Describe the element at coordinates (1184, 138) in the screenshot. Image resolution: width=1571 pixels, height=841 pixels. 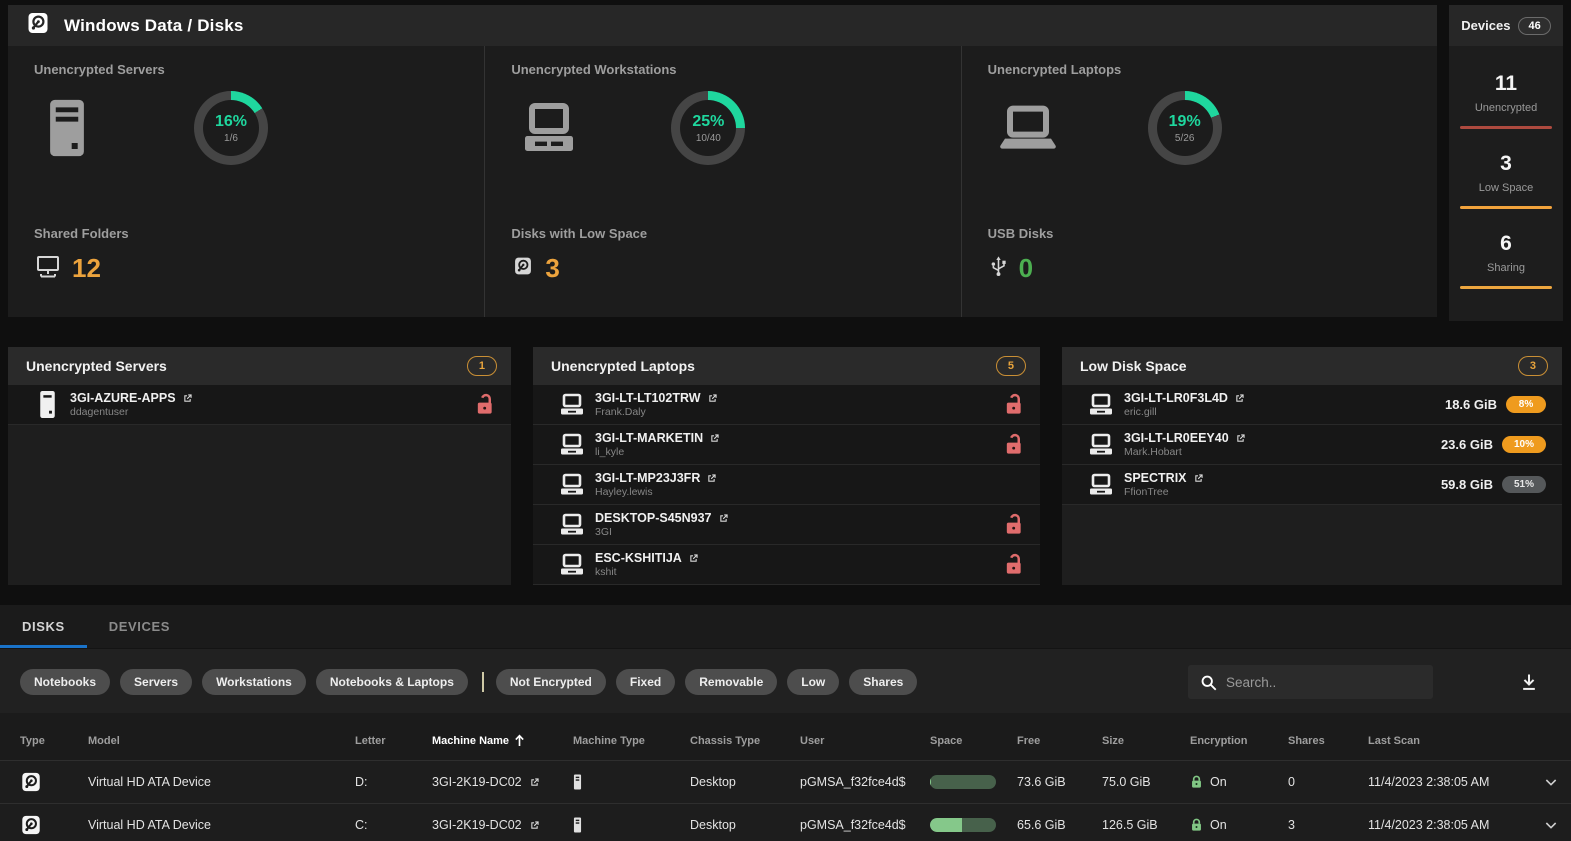
I see `donut-fraction: 5/26` at that location.